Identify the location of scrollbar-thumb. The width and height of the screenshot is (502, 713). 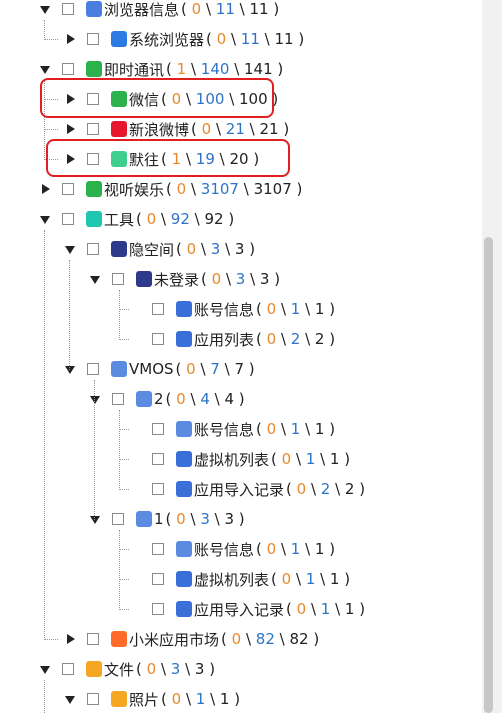
(488, 475).